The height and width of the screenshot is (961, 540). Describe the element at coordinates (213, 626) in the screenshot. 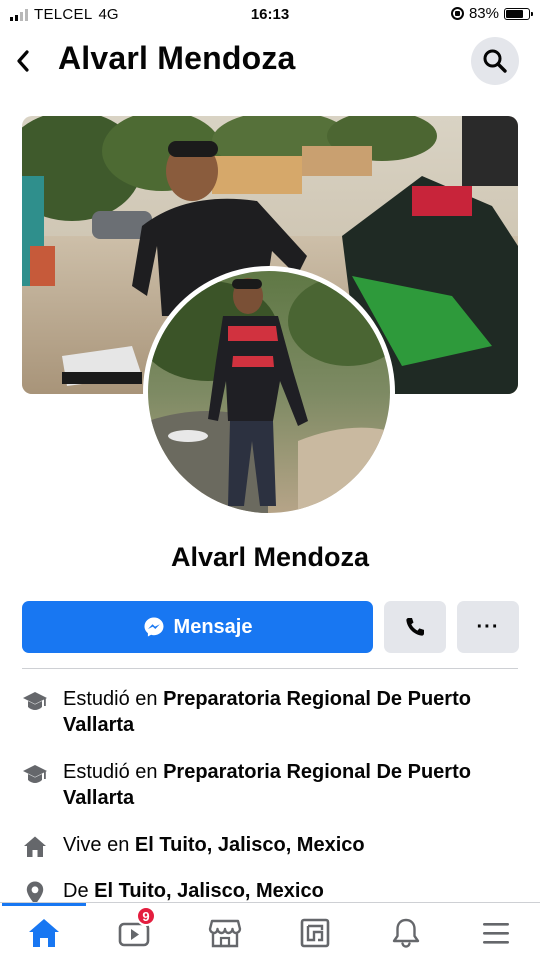

I see `message-button-label: Mensaje` at that location.